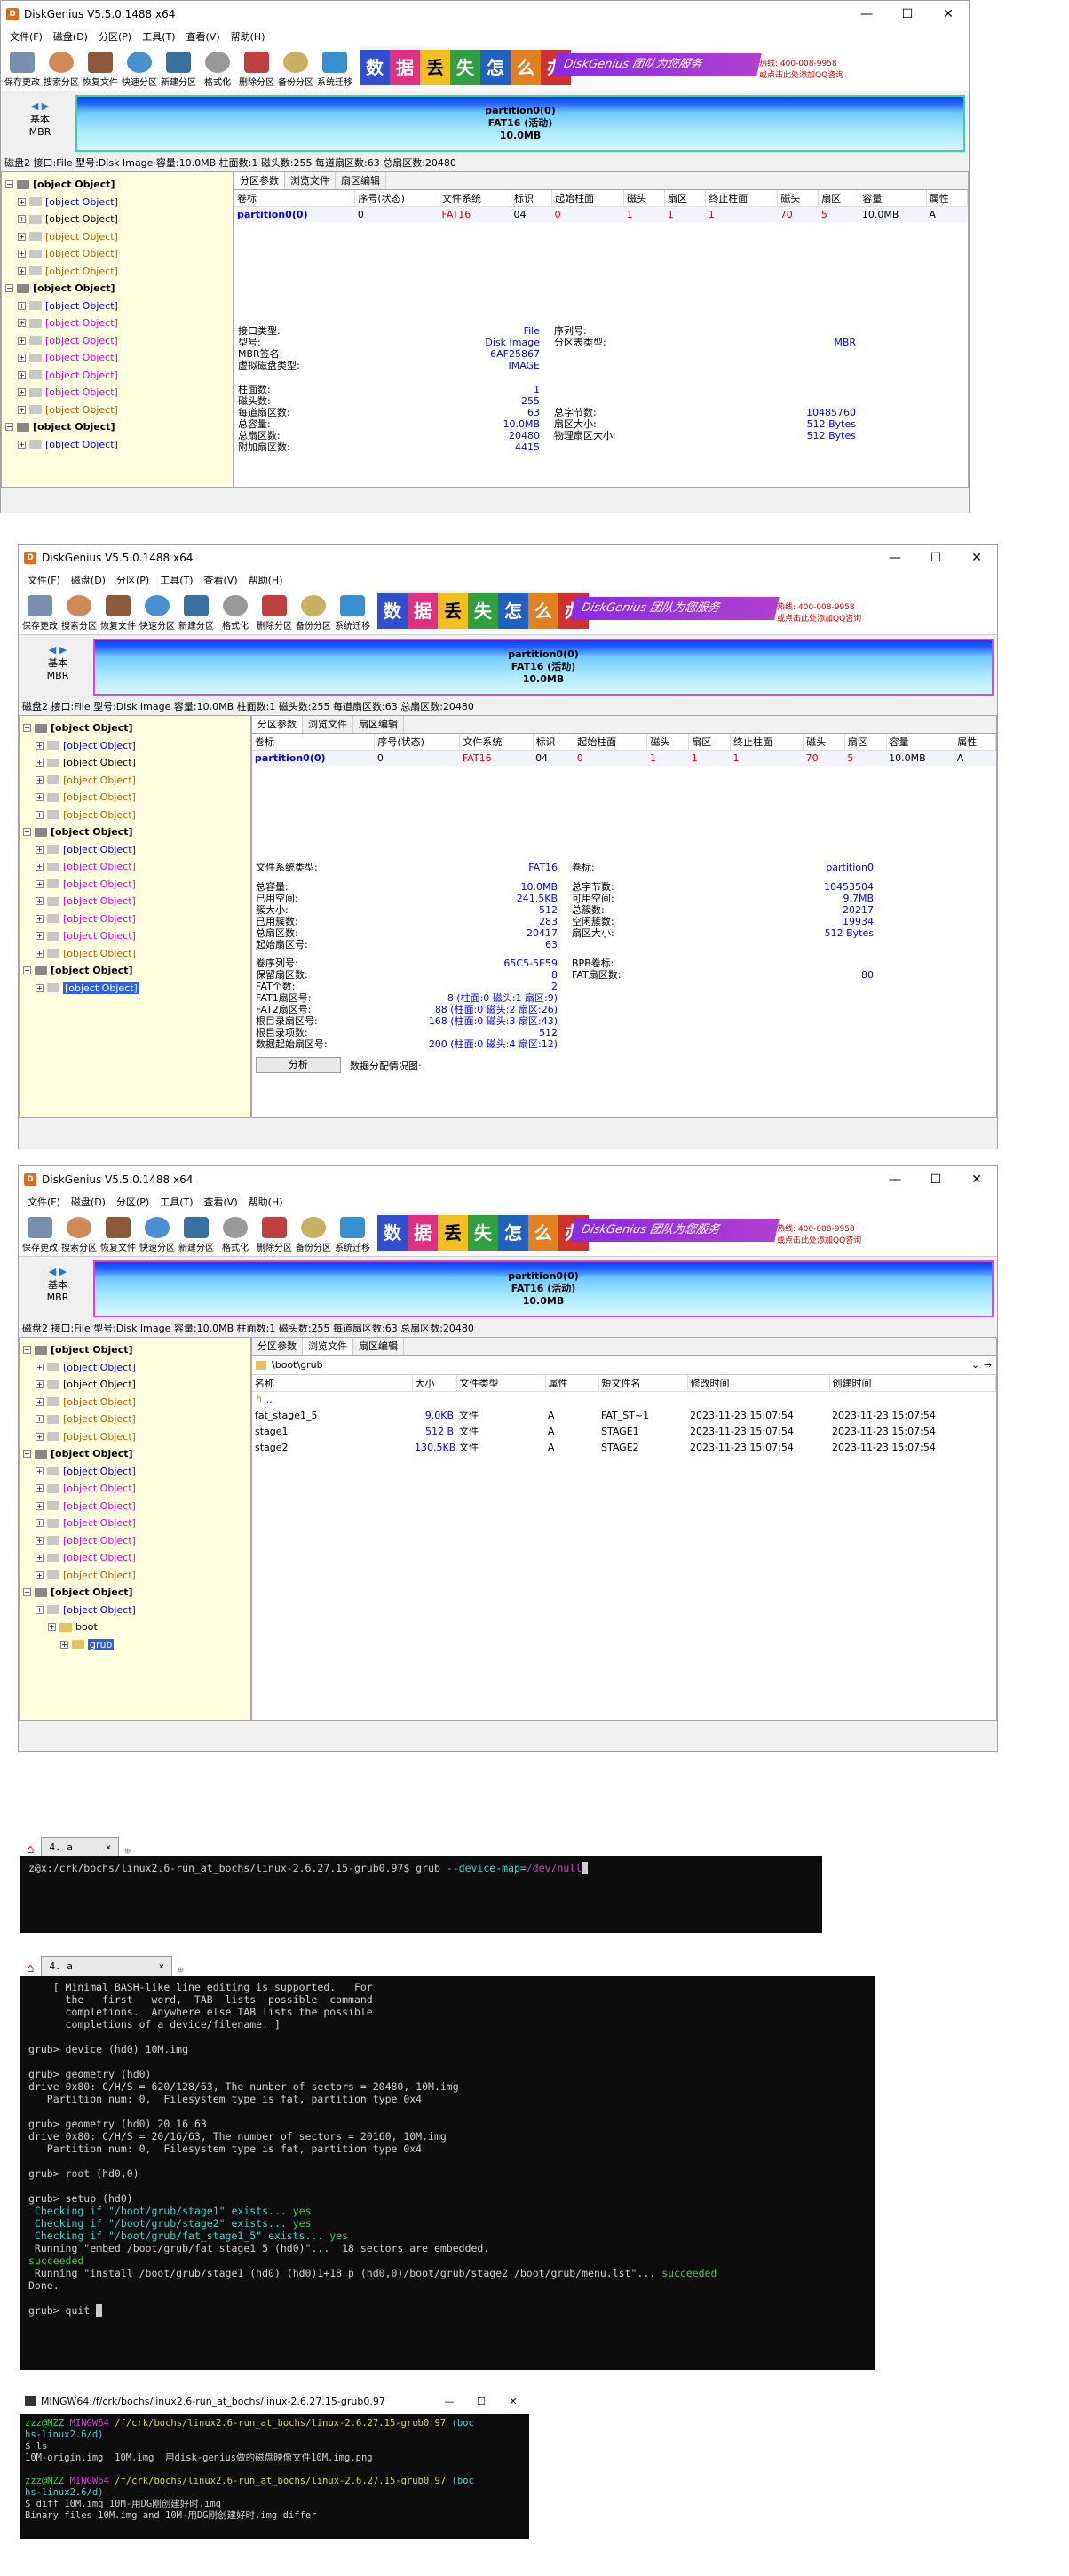 The width and height of the screenshot is (1069, 2576). I want to click on column-header: 名称, so click(332, 1383).